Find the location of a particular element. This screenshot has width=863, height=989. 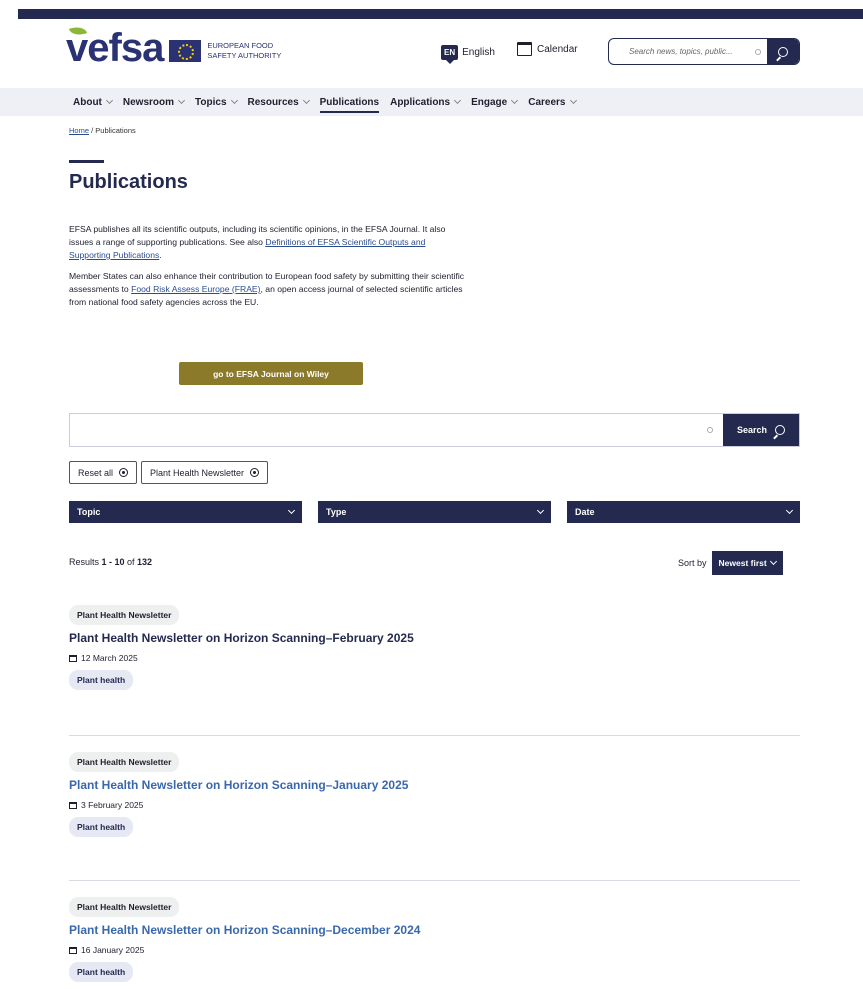

logo-subtitle: EUROPEAN FOOD SAFETY AUTHORITY is located at coordinates (244, 51).